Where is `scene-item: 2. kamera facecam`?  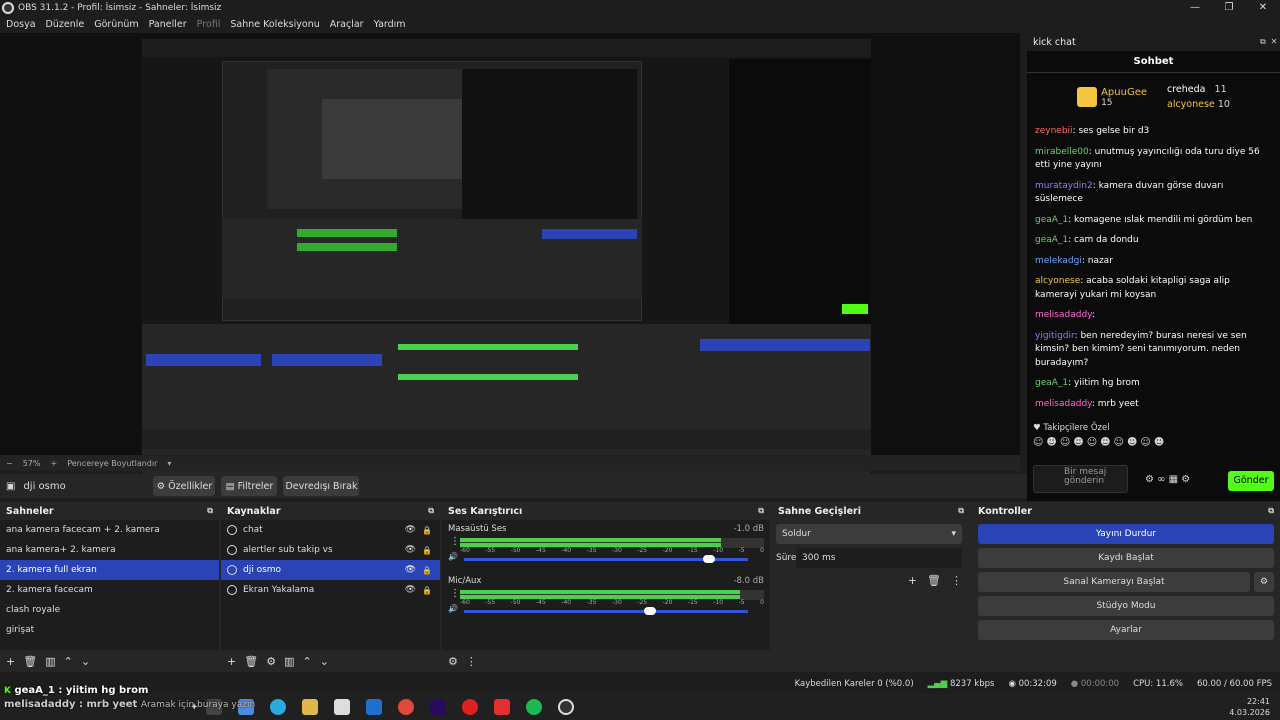
scene-item: 2. kamera facecam is located at coordinates (109, 590).